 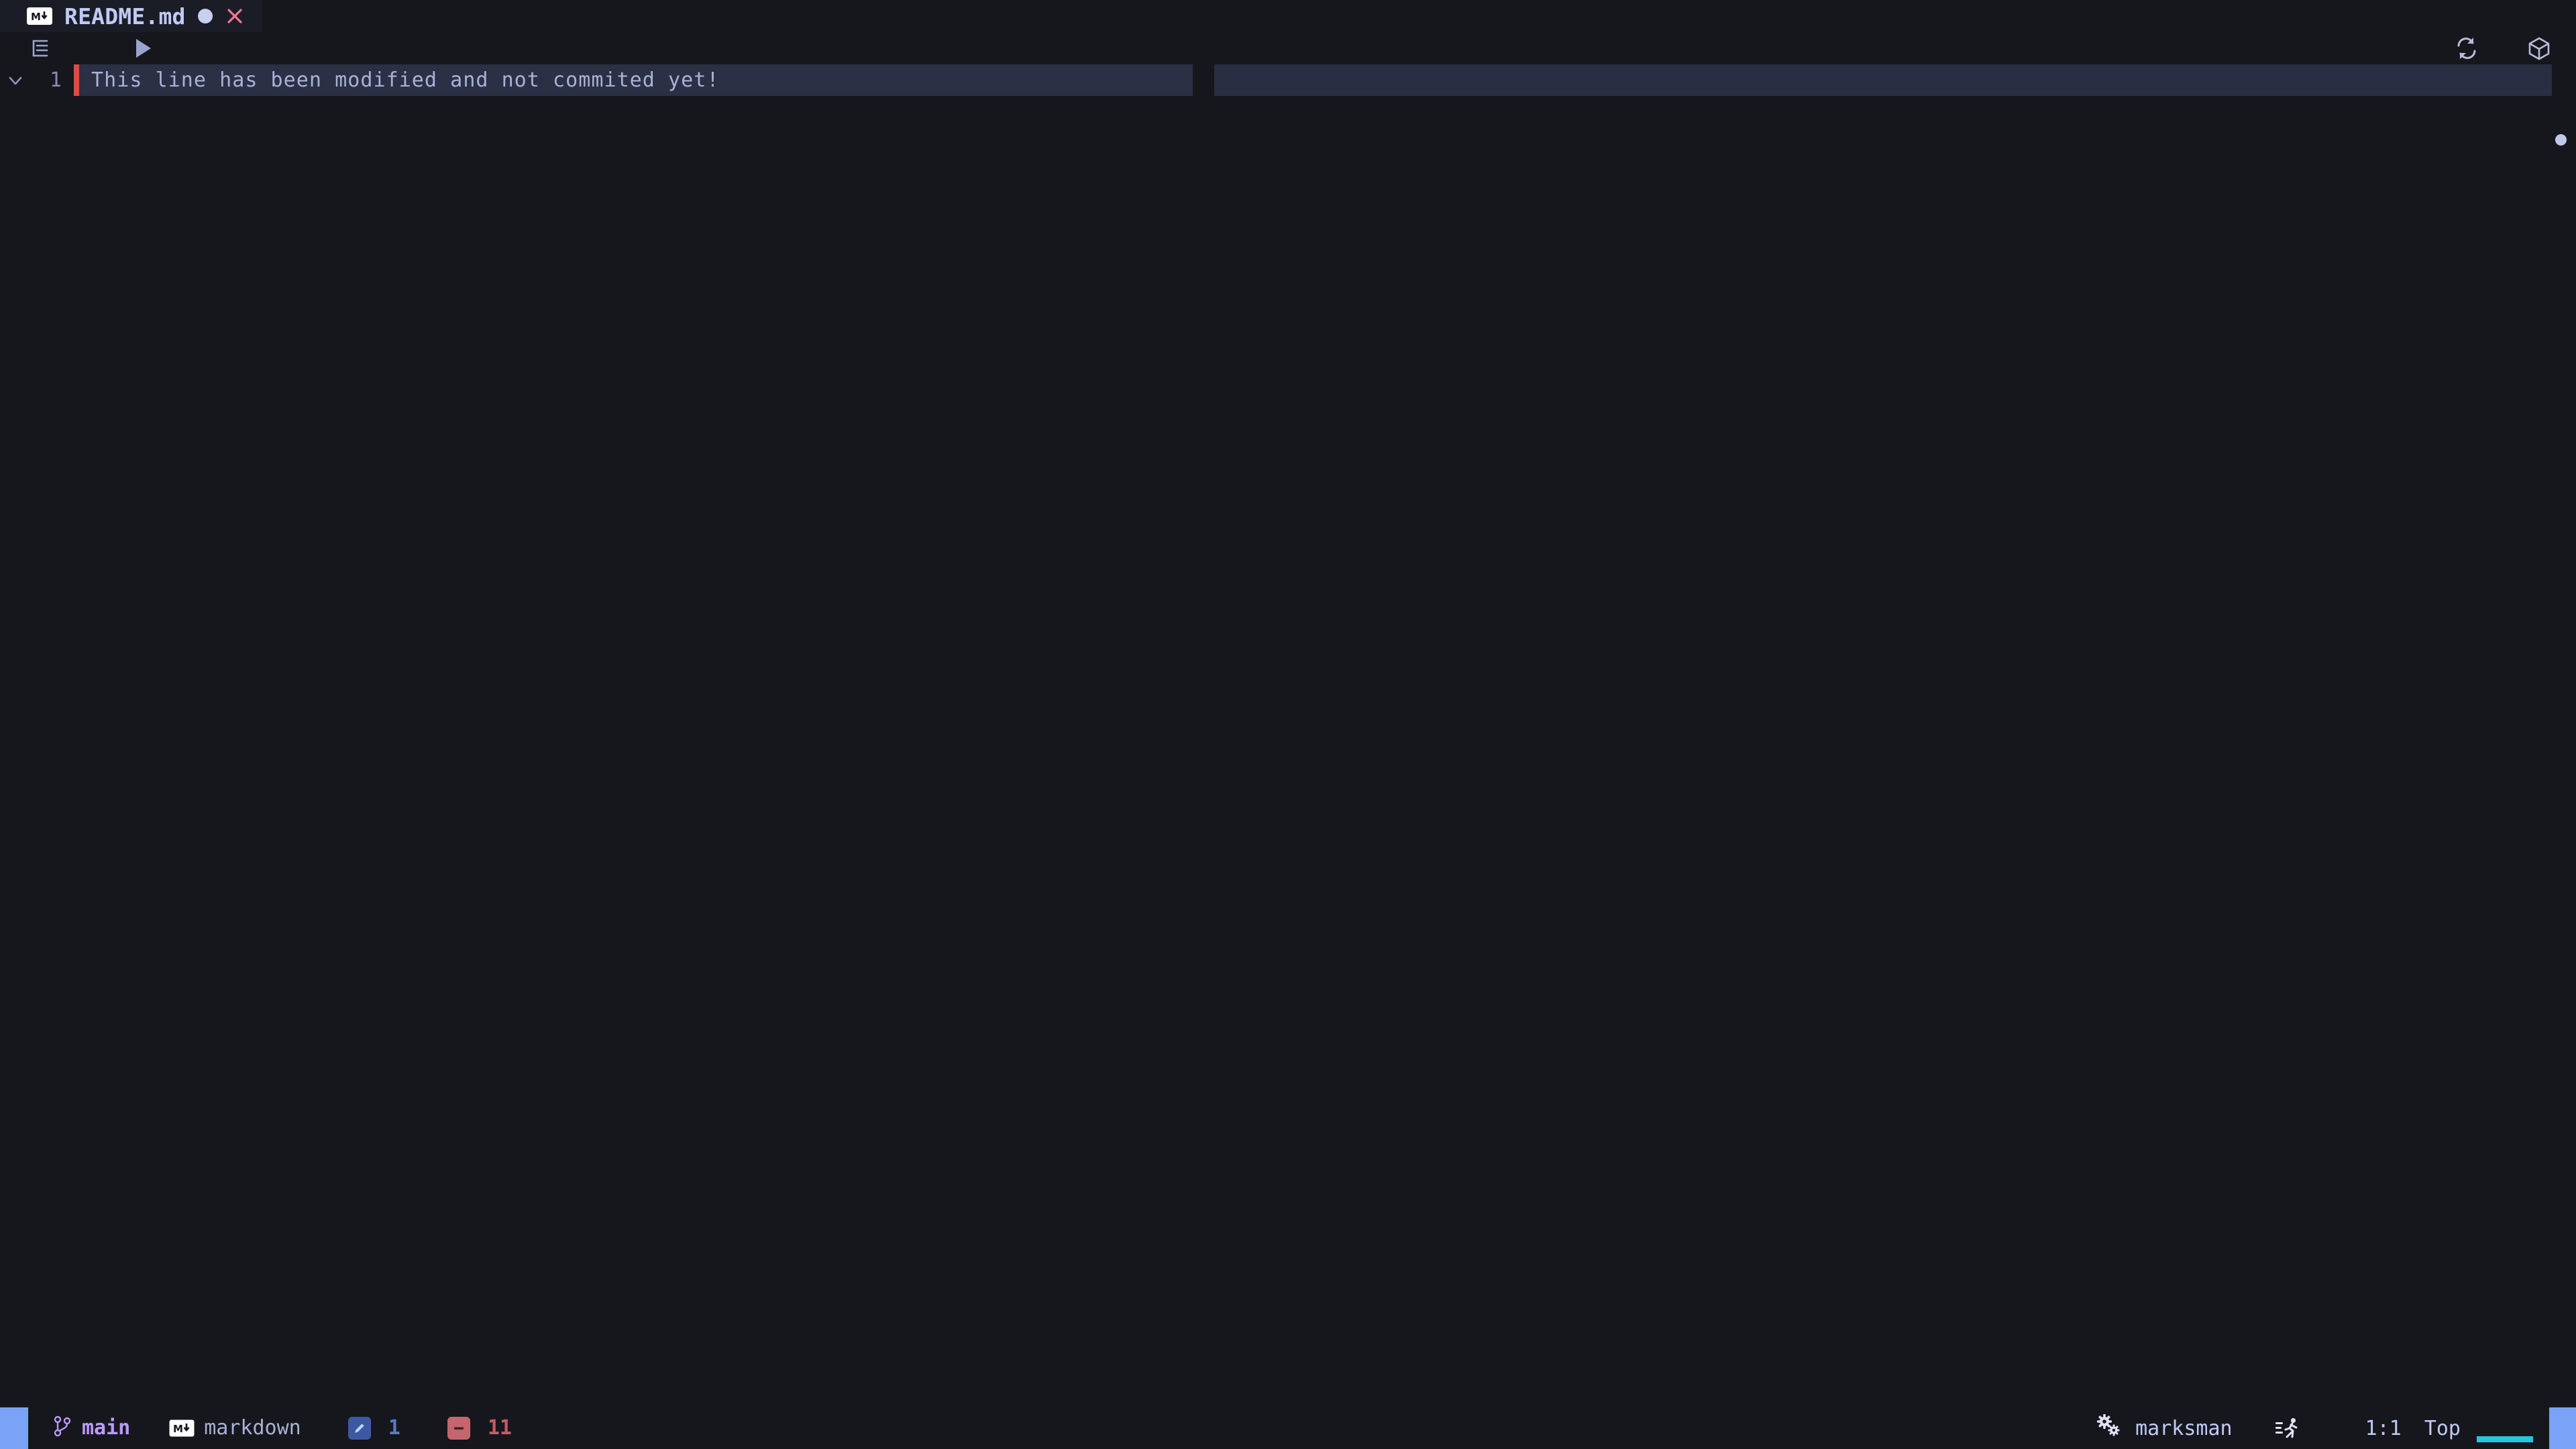 What do you see at coordinates (2505, 1439) in the screenshot?
I see `progress-indicator` at bounding box center [2505, 1439].